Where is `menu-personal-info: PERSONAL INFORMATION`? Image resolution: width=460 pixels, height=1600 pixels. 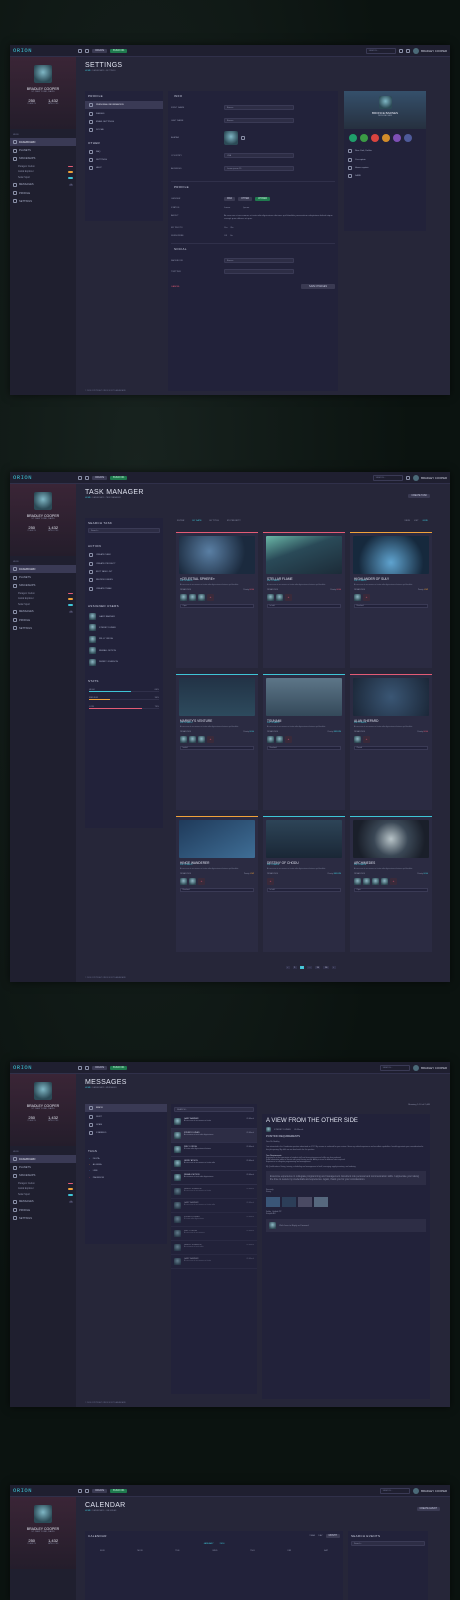 menu-personal-info: PERSONAL INFORMATION is located at coordinates (124, 105).